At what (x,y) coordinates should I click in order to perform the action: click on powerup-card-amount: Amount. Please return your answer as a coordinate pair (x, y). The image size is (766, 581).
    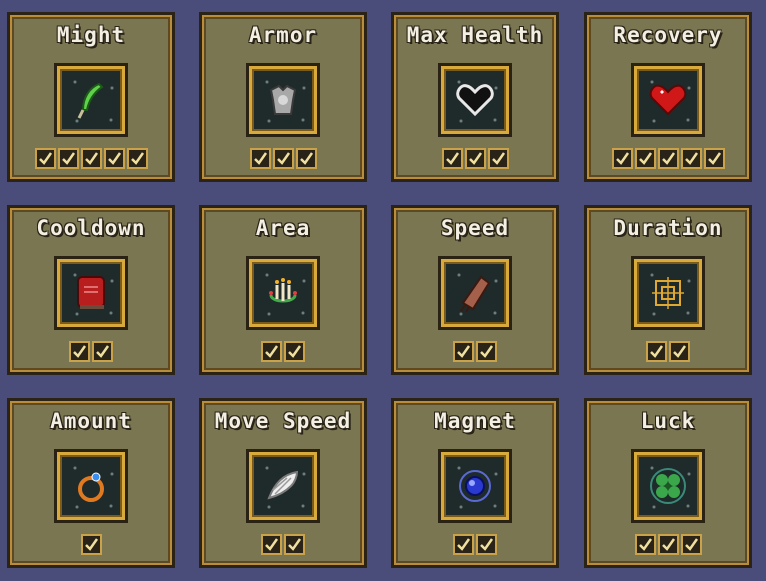
    Looking at the image, I should click on (91, 483).